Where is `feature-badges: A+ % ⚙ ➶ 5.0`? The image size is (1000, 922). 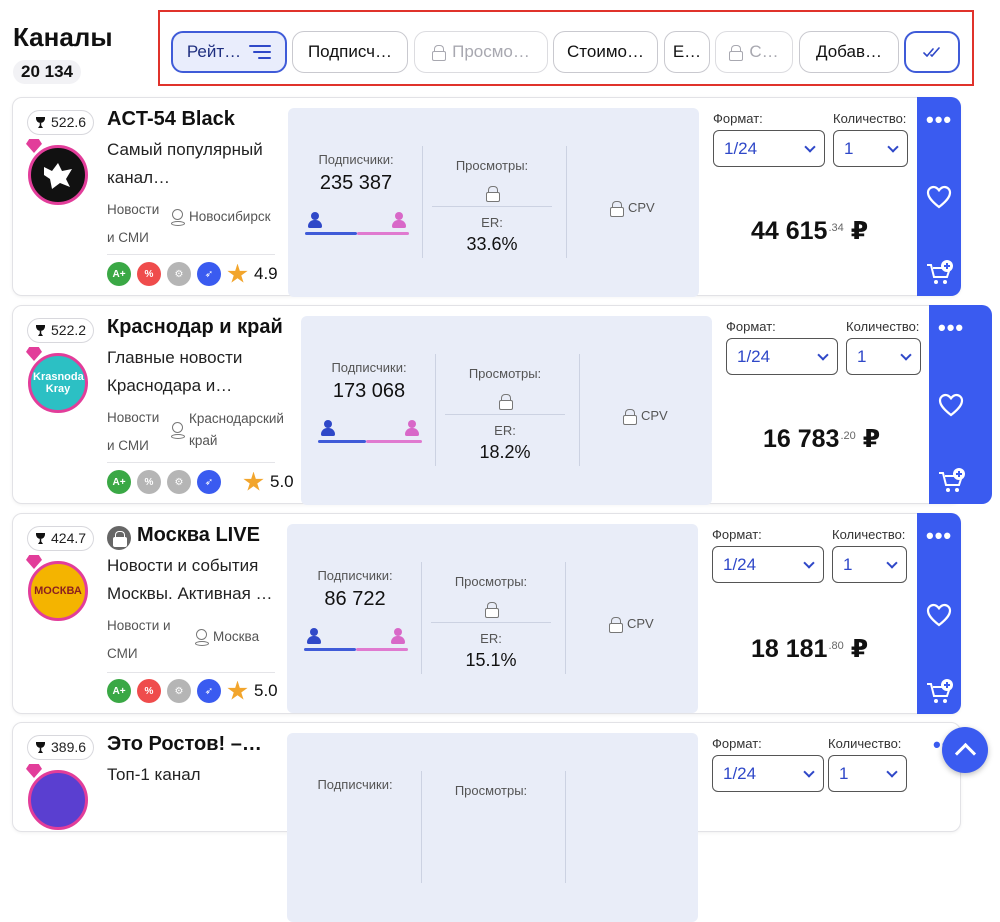 feature-badges: A+ % ⚙ ➶ 5.0 is located at coordinates (192, 691).